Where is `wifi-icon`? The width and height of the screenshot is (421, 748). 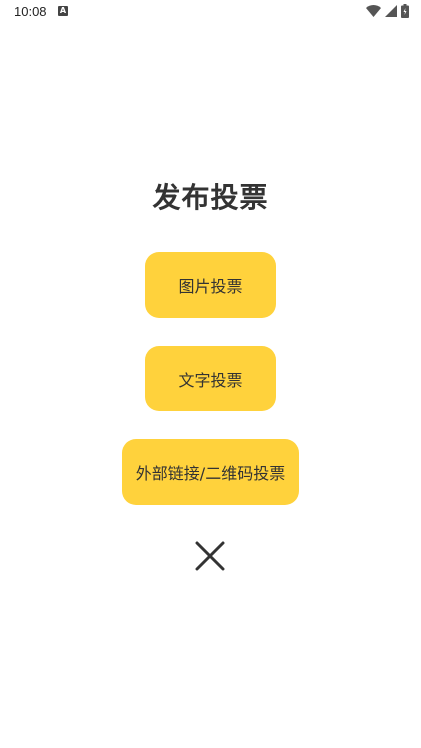 wifi-icon is located at coordinates (373, 11).